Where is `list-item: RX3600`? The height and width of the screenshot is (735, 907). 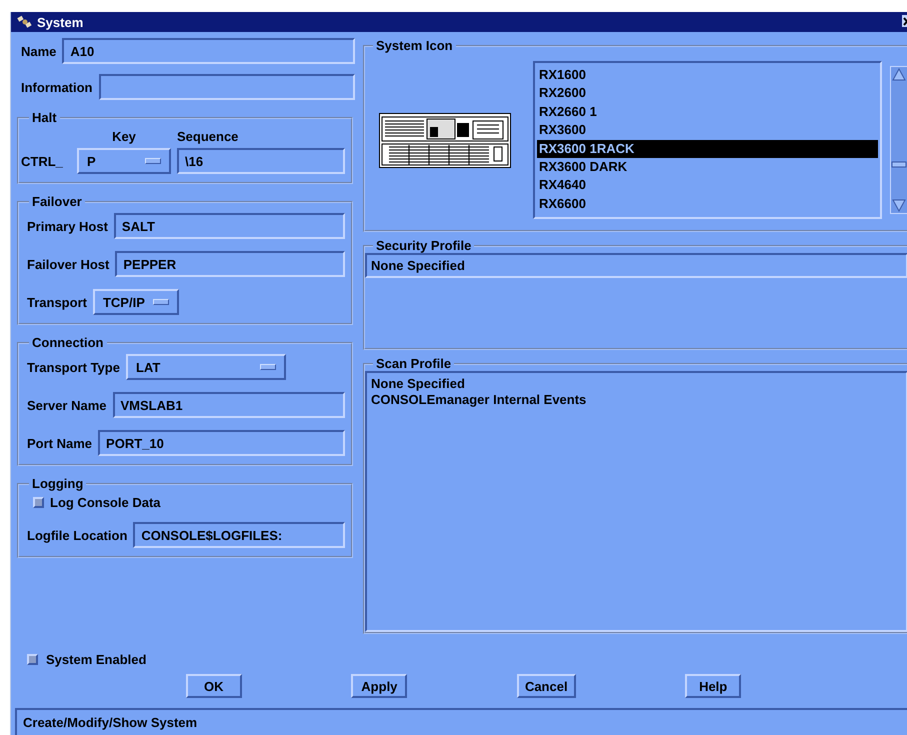
list-item: RX3600 is located at coordinates (707, 130).